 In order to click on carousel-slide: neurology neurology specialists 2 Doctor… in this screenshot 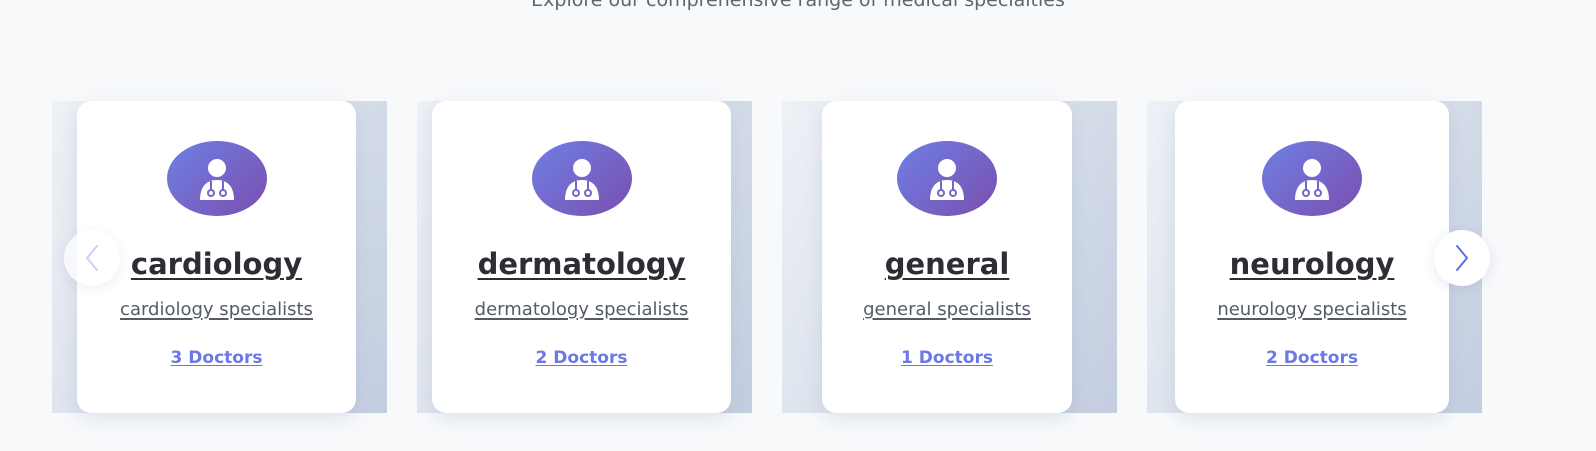, I will do `click(1314, 257)`.